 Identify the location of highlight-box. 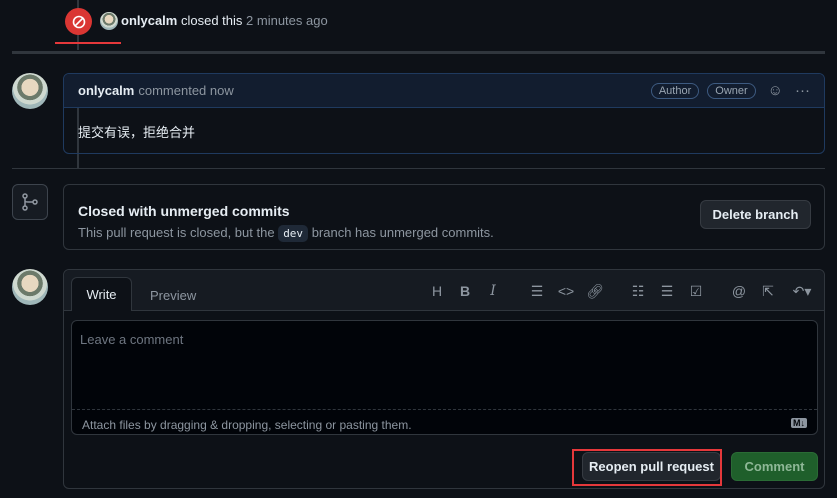
(647, 467).